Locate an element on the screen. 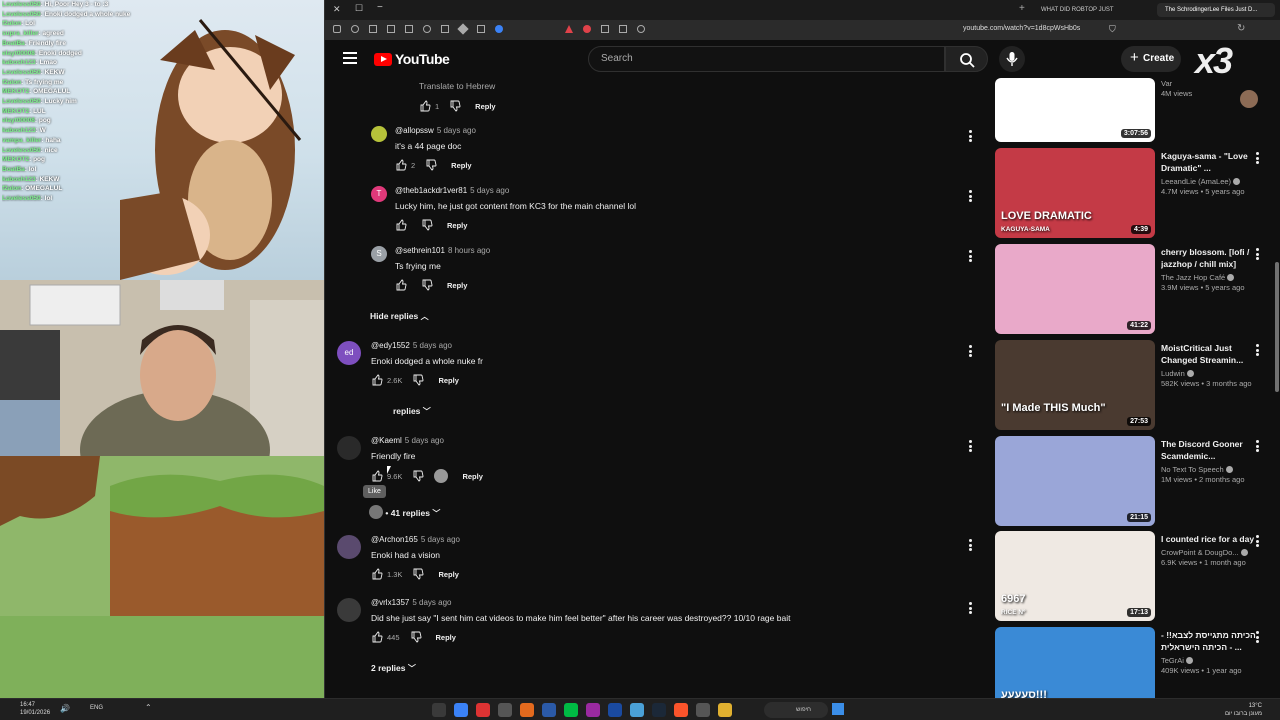  view-replies-kaeml: • 41 replies ﹀ is located at coordinates (404, 512).